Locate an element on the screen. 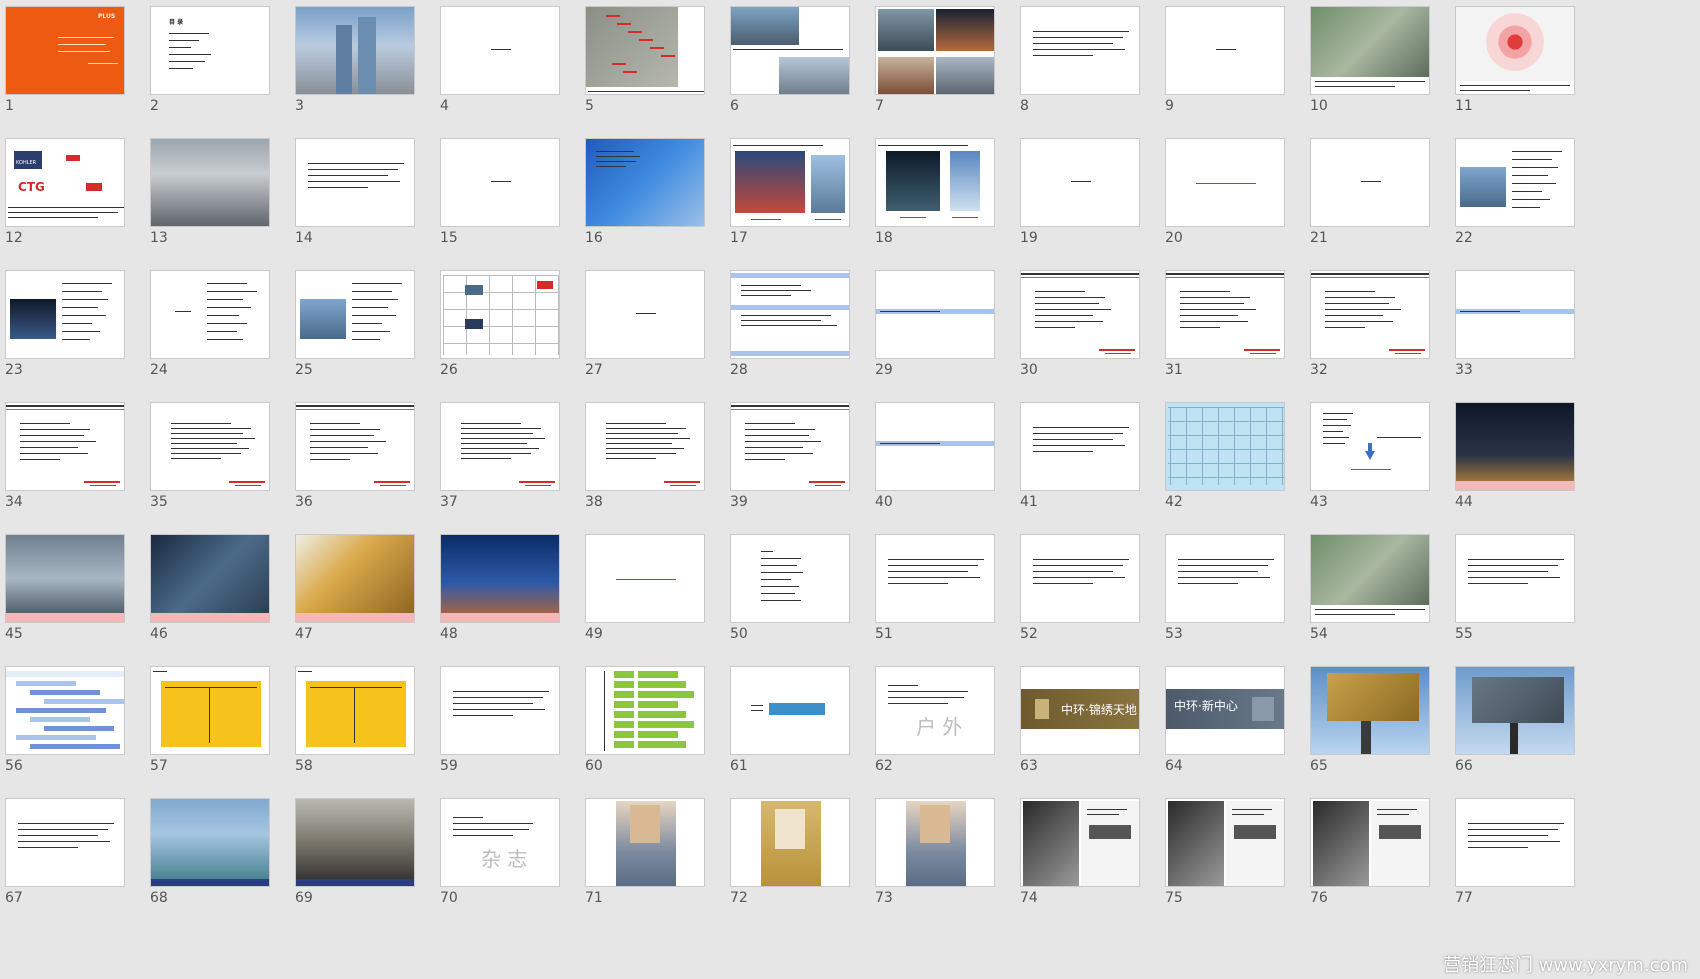  slide-thumbnail-11: 11 is located at coordinates (1528, 71).